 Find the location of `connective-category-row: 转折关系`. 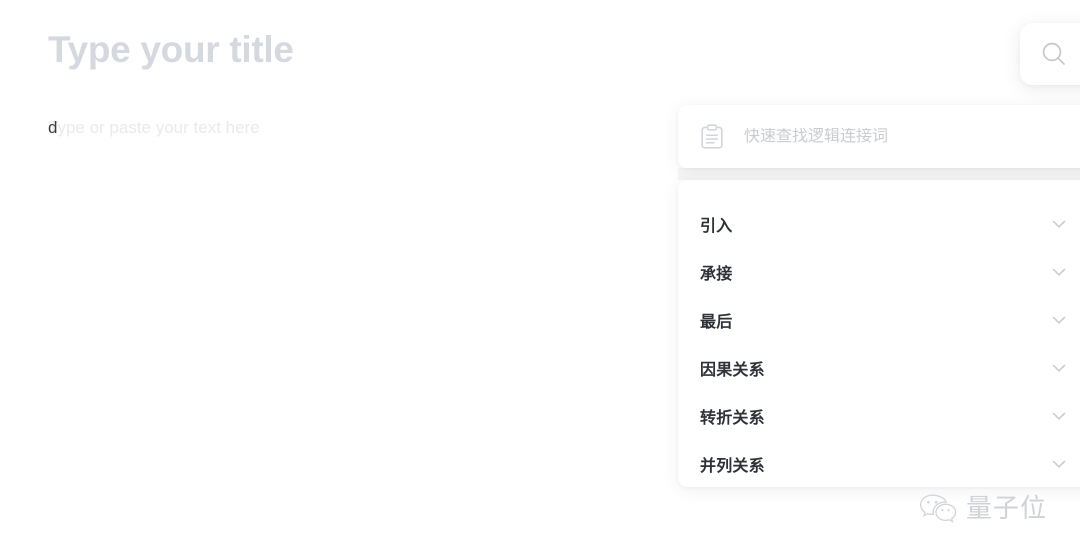

connective-category-row: 转折关系 is located at coordinates (879, 416).